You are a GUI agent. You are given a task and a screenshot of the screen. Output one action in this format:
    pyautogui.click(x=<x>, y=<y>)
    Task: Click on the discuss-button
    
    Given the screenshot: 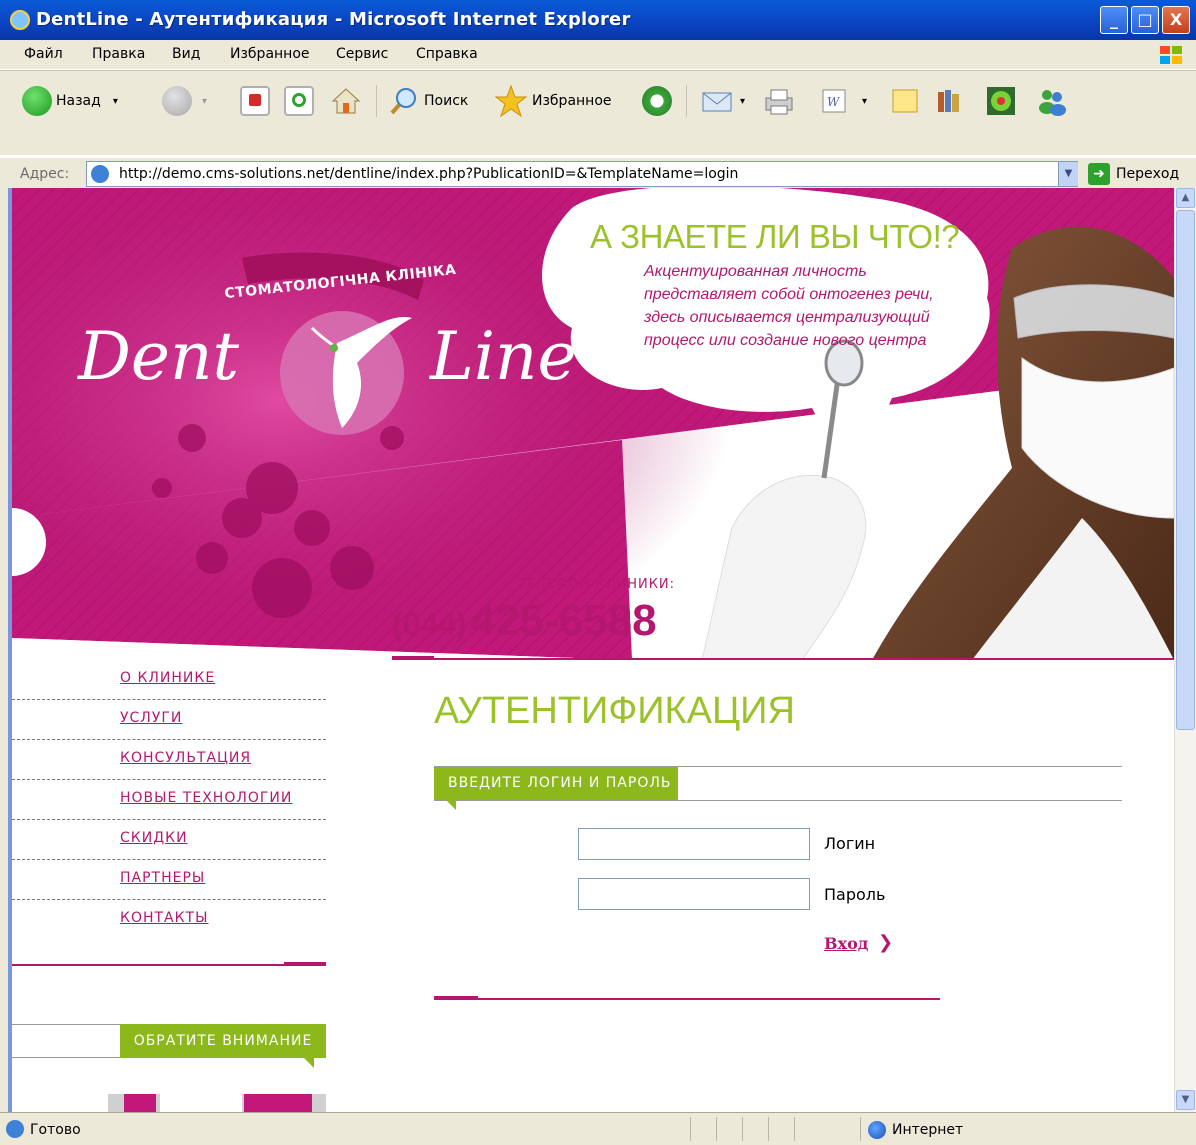 What is the action you would take?
    pyautogui.click(x=905, y=101)
    